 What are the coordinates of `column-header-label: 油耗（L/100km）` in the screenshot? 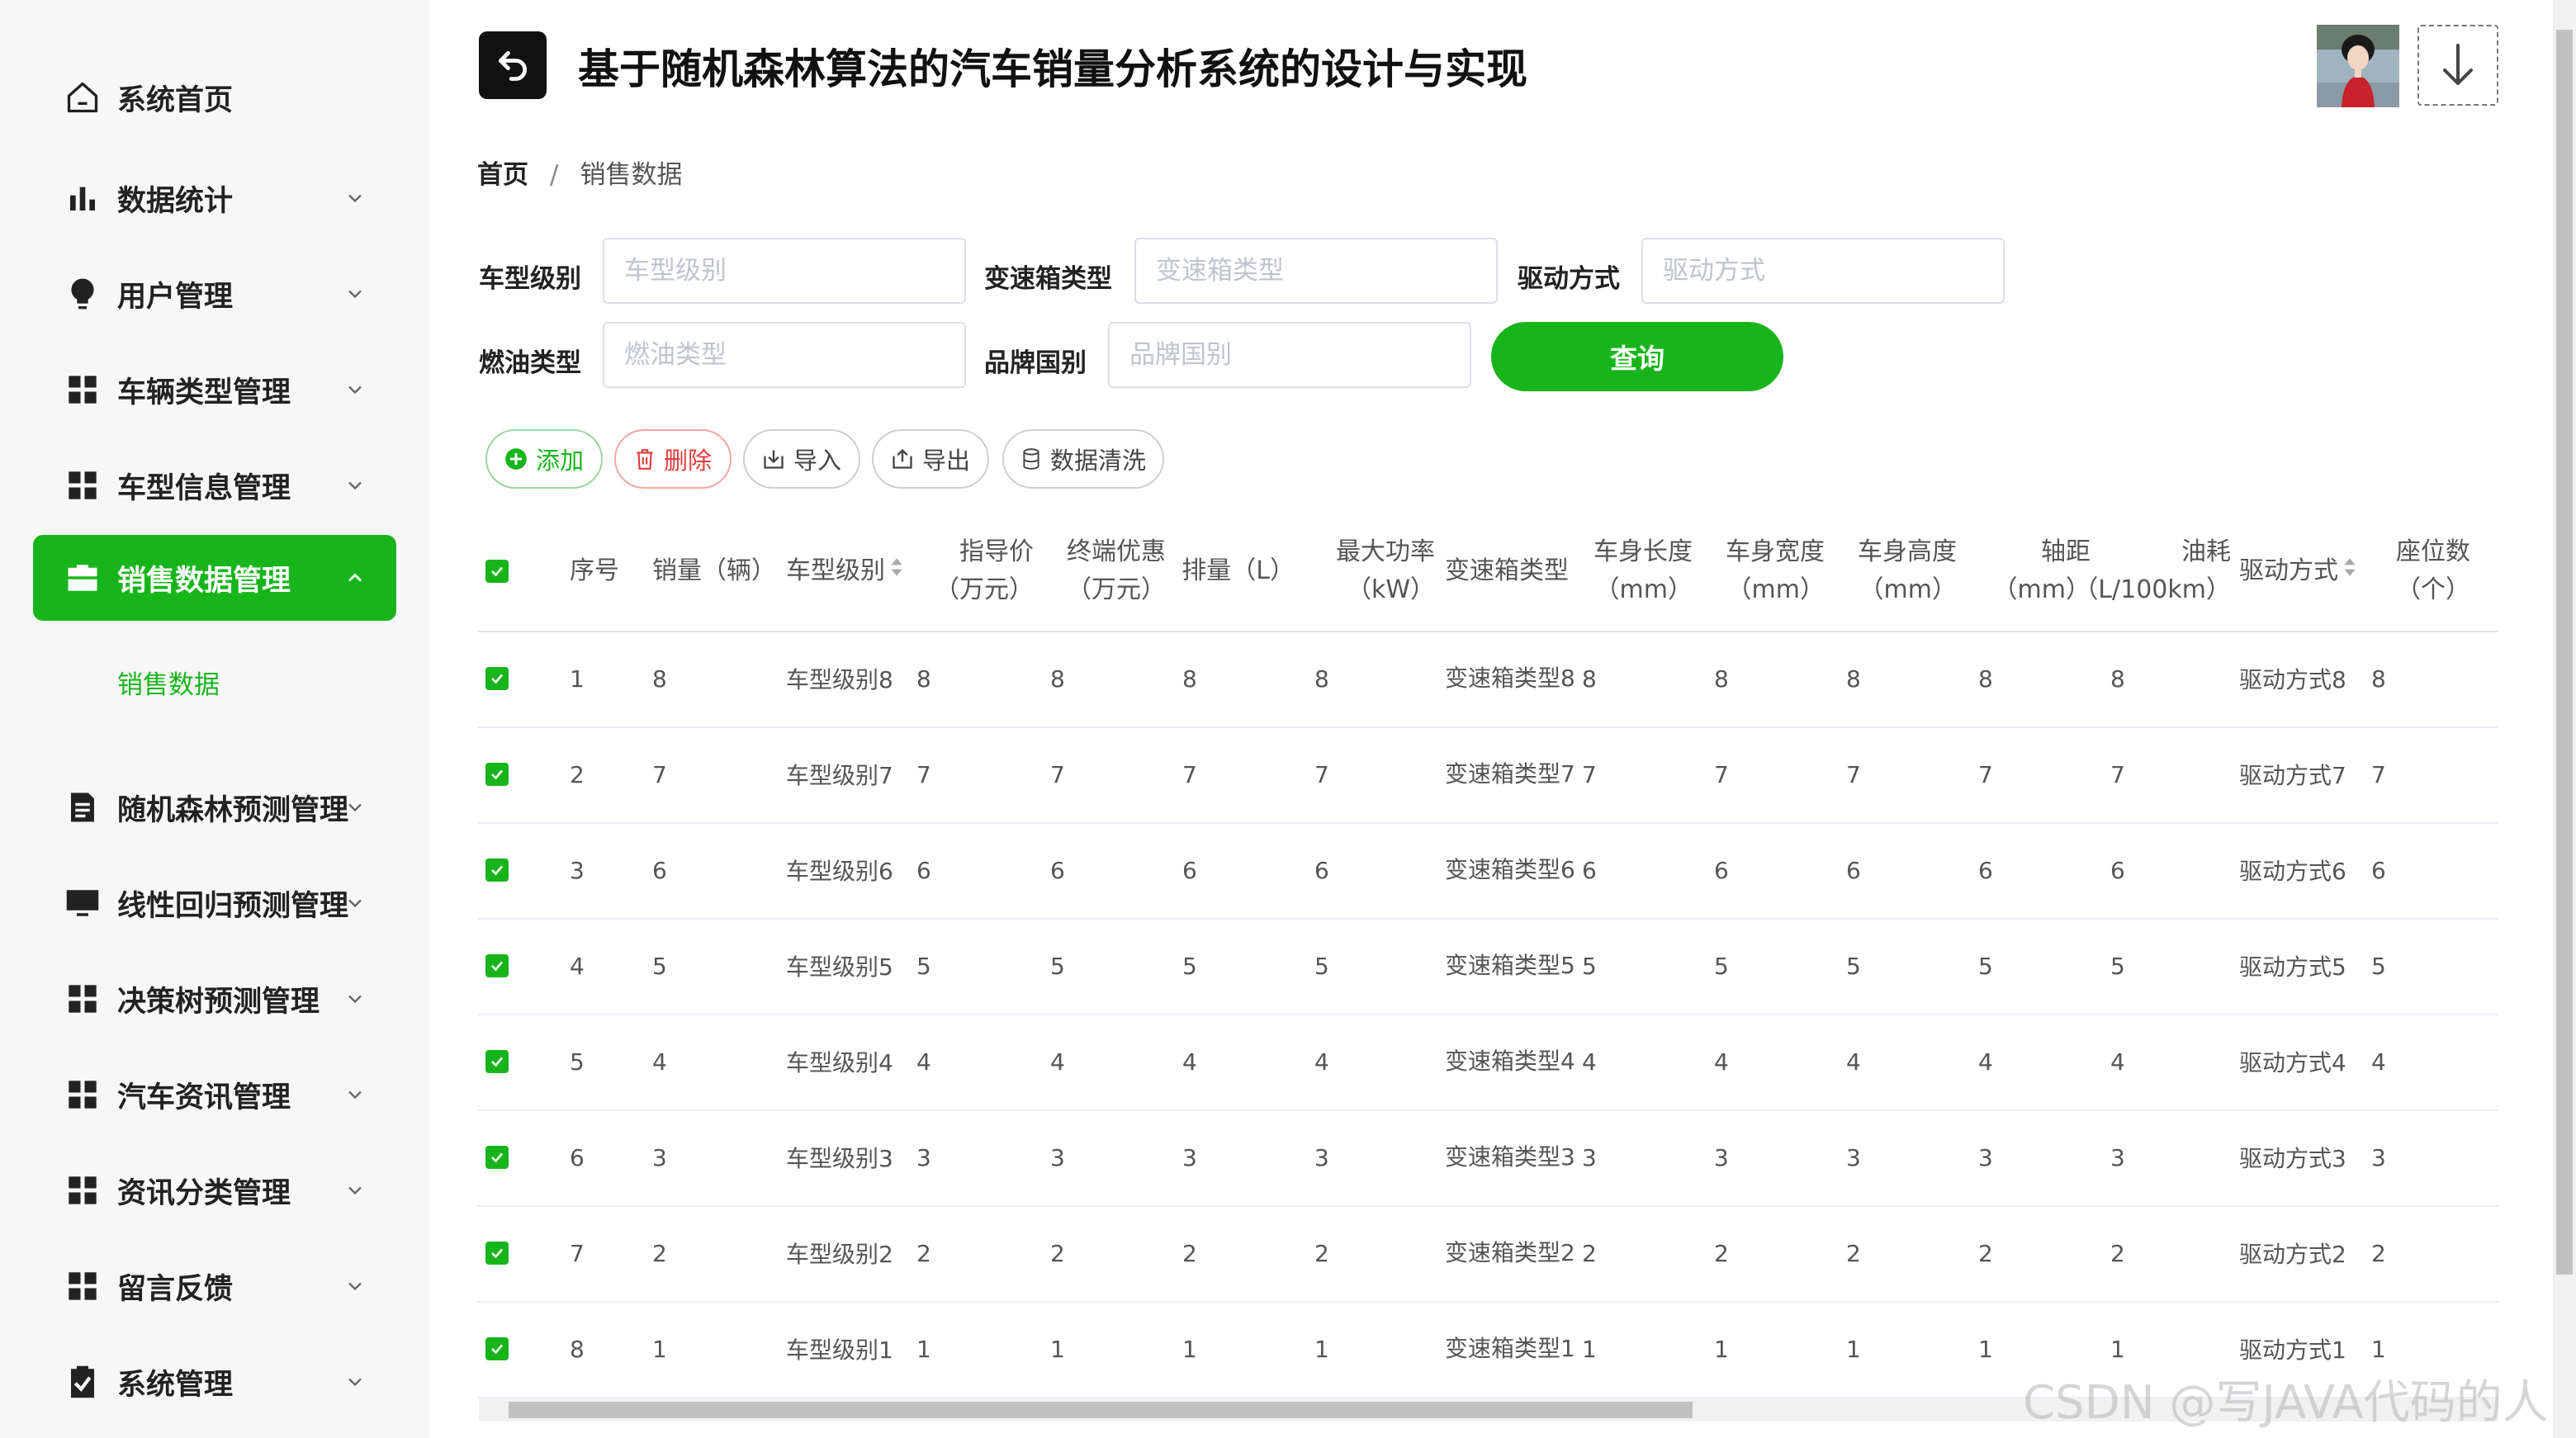 It's located at (2152, 570).